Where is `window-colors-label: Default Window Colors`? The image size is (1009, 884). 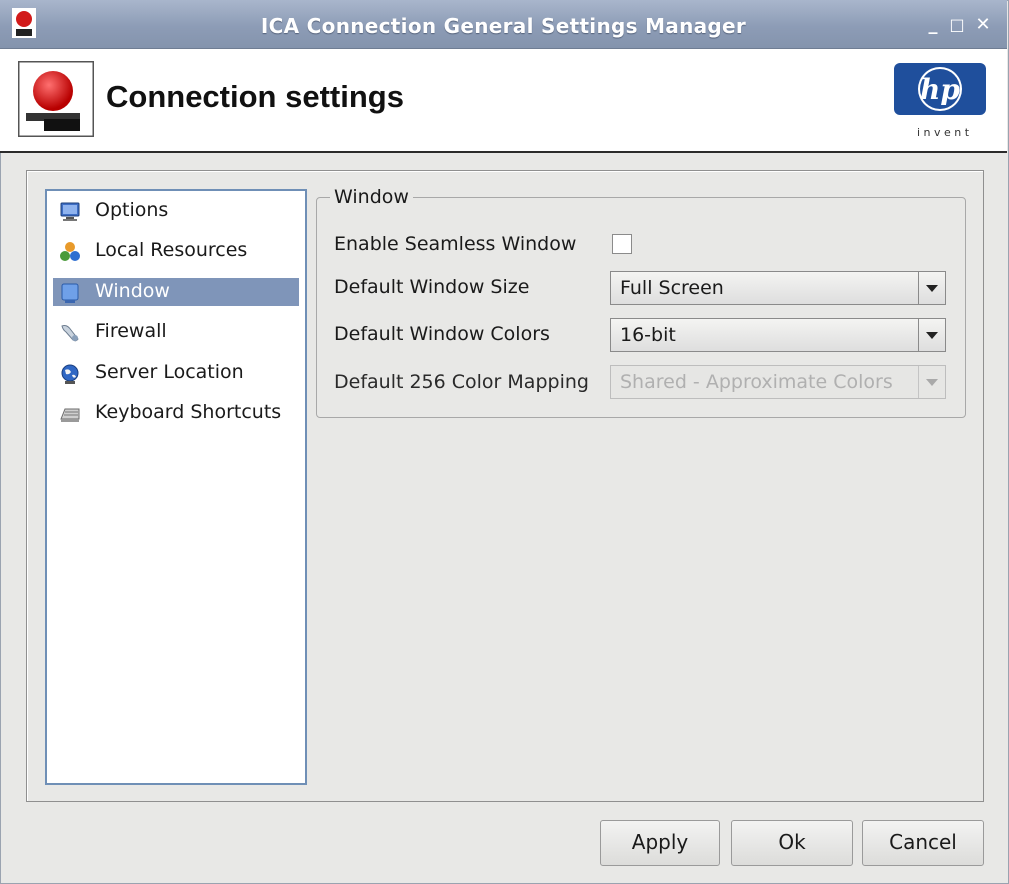
window-colors-label: Default Window Colors is located at coordinates (442, 334).